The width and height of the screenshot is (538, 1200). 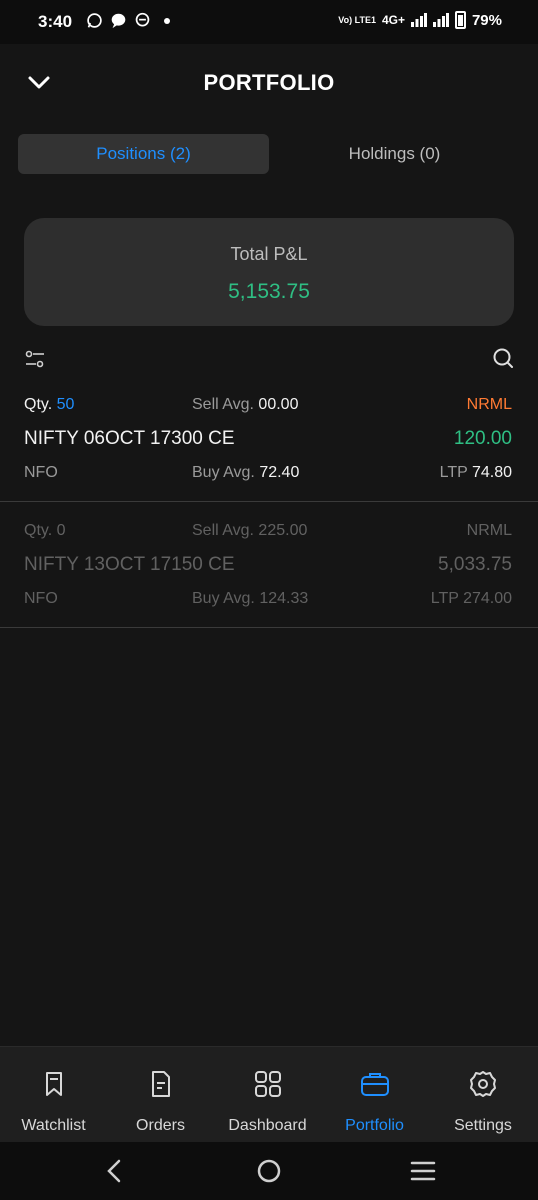 I want to click on instrument-symbol: NIFTY 06OCT 17300 CE, so click(x=129, y=438).